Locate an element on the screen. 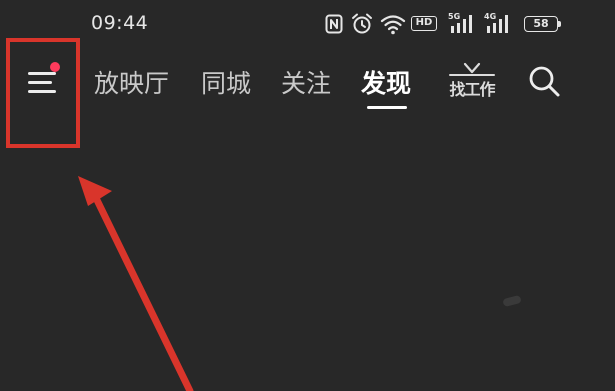 This screenshot has width=615, height=391. tab-theater: 放映厅 is located at coordinates (131, 82).